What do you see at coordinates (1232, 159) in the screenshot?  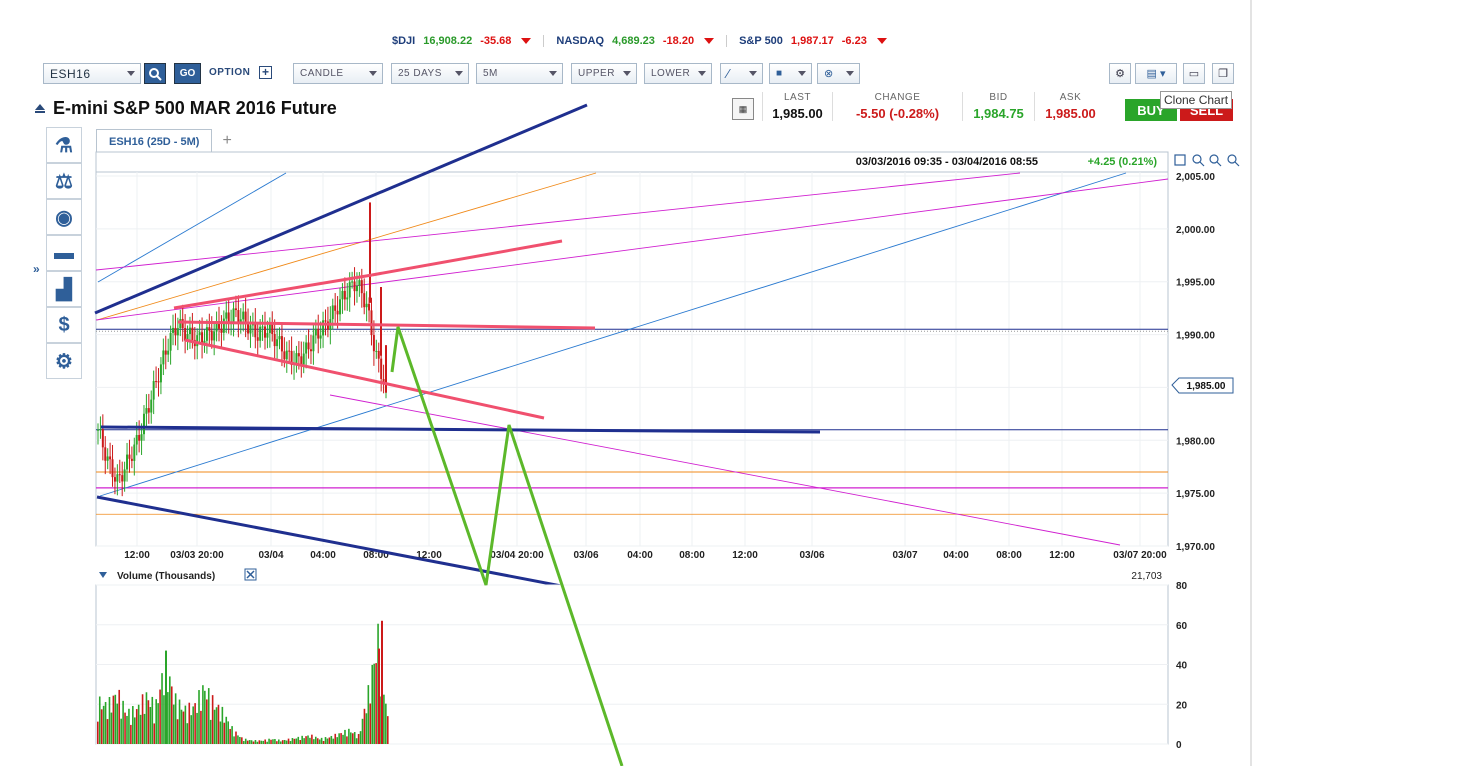 I see `zoom-reset-icon` at bounding box center [1232, 159].